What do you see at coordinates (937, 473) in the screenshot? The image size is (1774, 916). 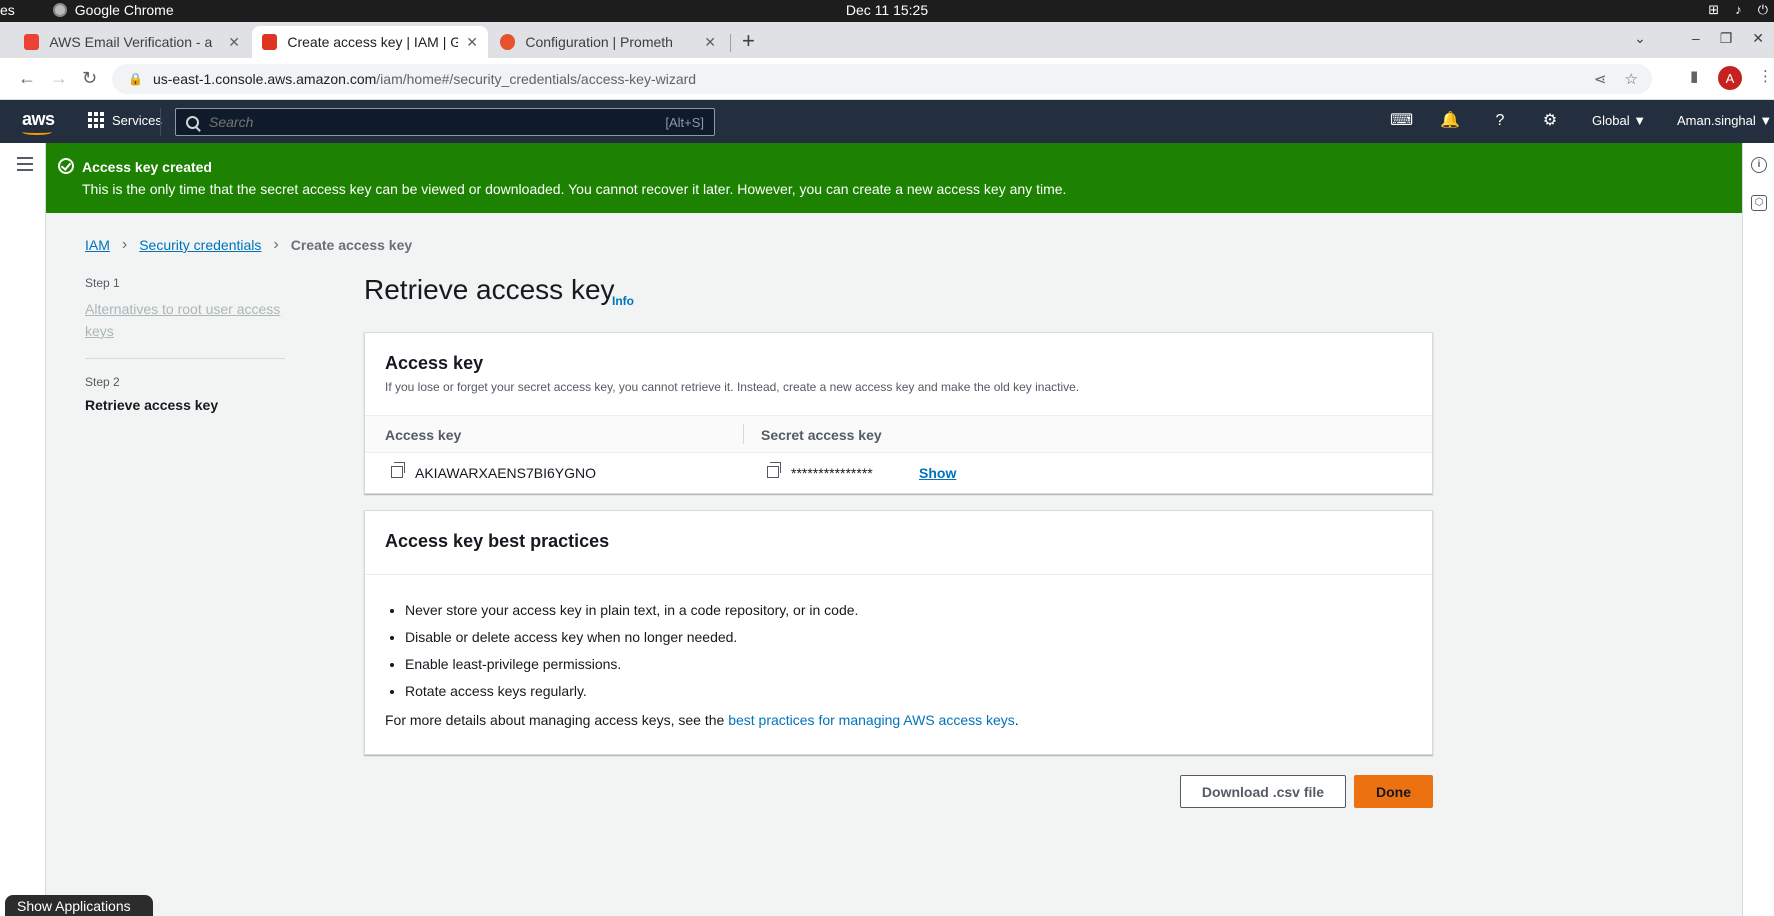 I see `show-secret-link: Show` at bounding box center [937, 473].